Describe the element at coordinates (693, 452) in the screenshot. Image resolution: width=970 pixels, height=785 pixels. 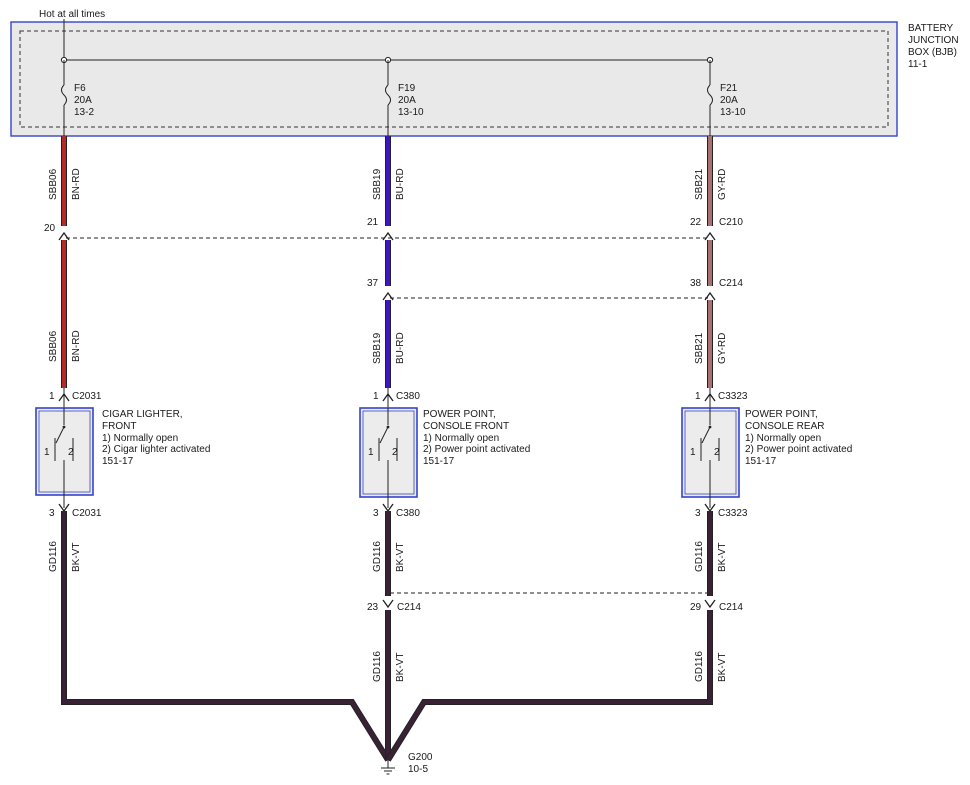
I see `power-point-rear-pin-1: 1` at that location.